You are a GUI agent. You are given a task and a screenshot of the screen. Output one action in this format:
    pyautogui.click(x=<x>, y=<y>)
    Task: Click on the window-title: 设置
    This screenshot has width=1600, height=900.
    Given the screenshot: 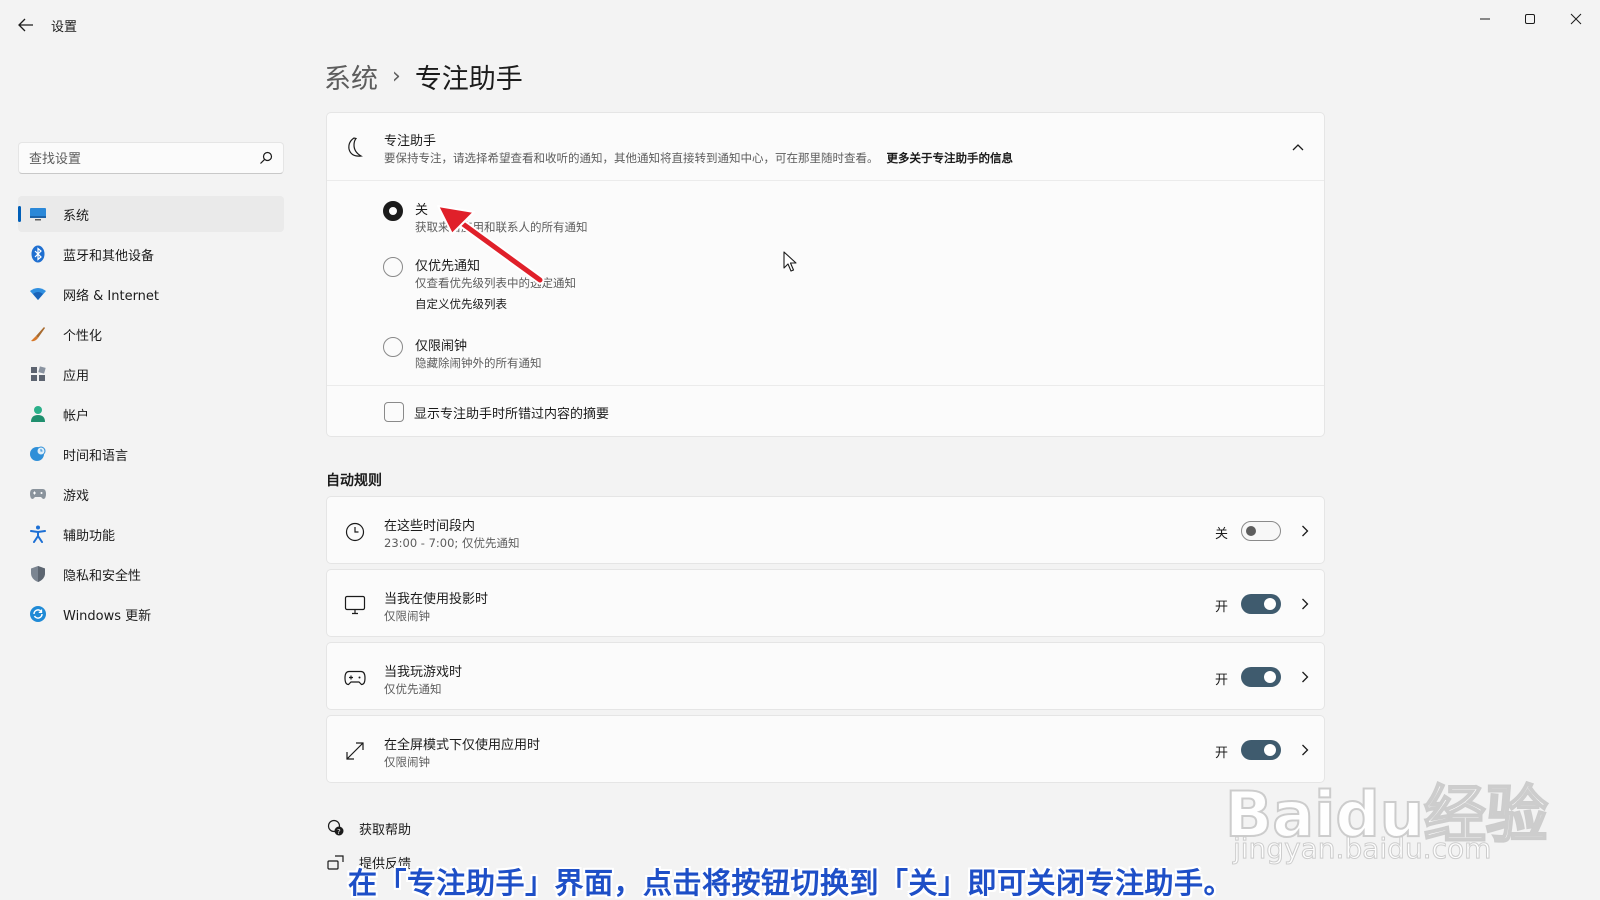 What is the action you would take?
    pyautogui.click(x=64, y=27)
    